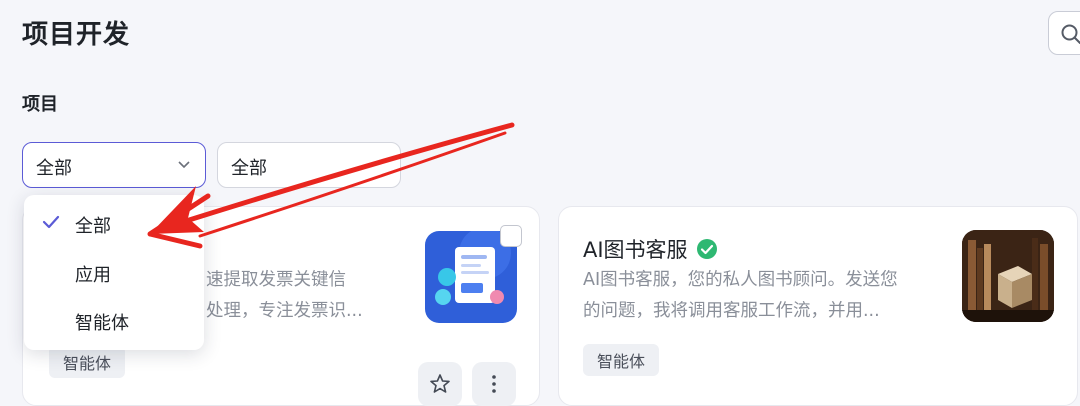 This screenshot has height=406, width=1080. Describe the element at coordinates (114, 224) in the screenshot. I see `dropdown-option-all: 全部` at that location.